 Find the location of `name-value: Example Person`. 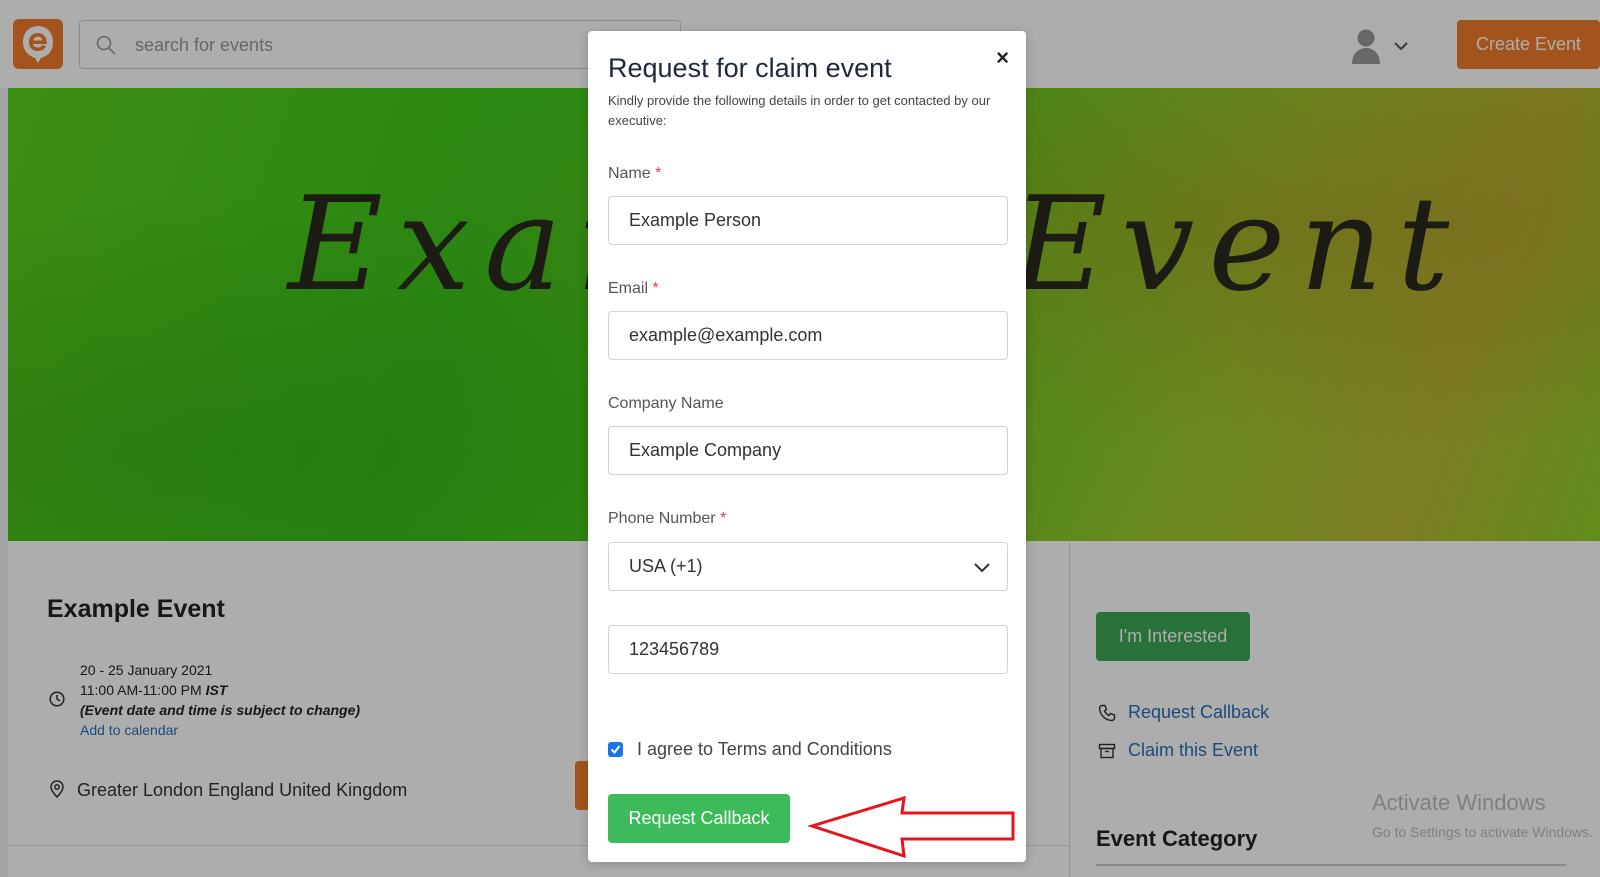

name-value: Example Person is located at coordinates (695, 220).